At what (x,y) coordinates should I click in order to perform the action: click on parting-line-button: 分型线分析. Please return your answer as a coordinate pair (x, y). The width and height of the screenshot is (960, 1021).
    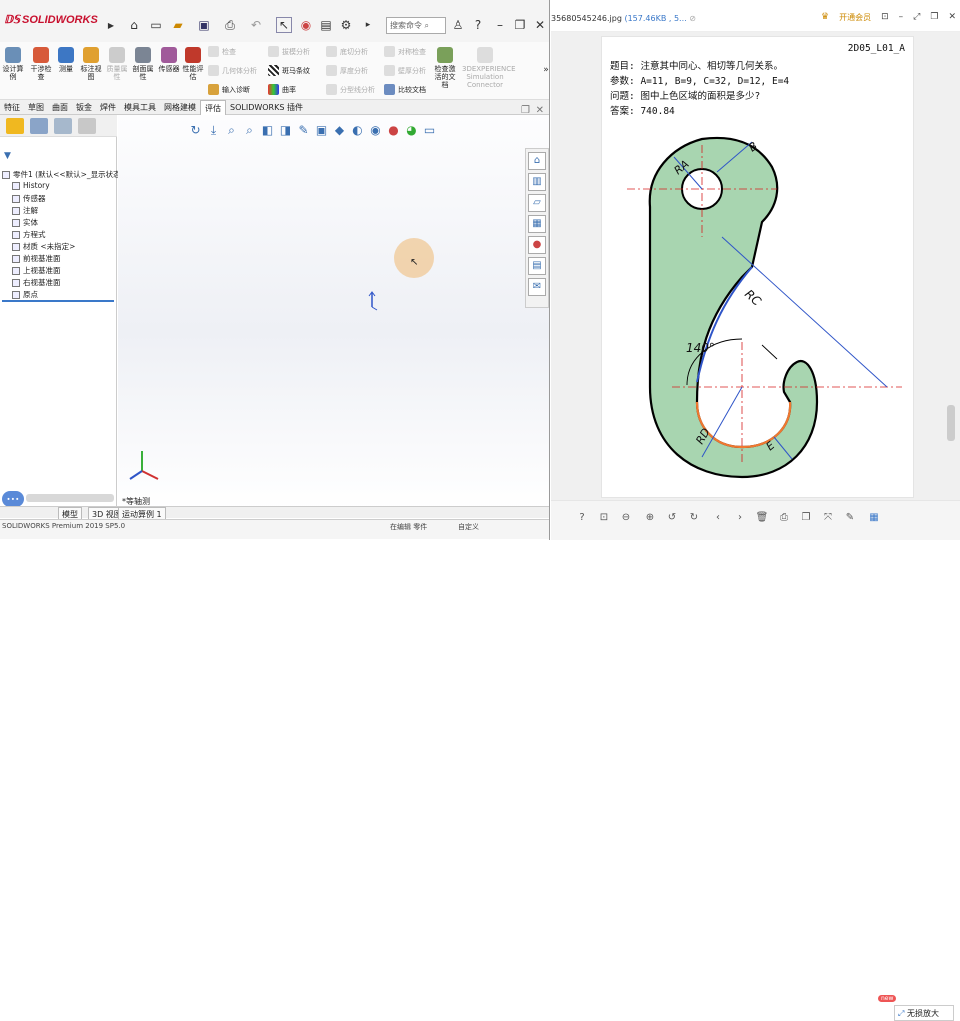
    Looking at the image, I should click on (350, 89).